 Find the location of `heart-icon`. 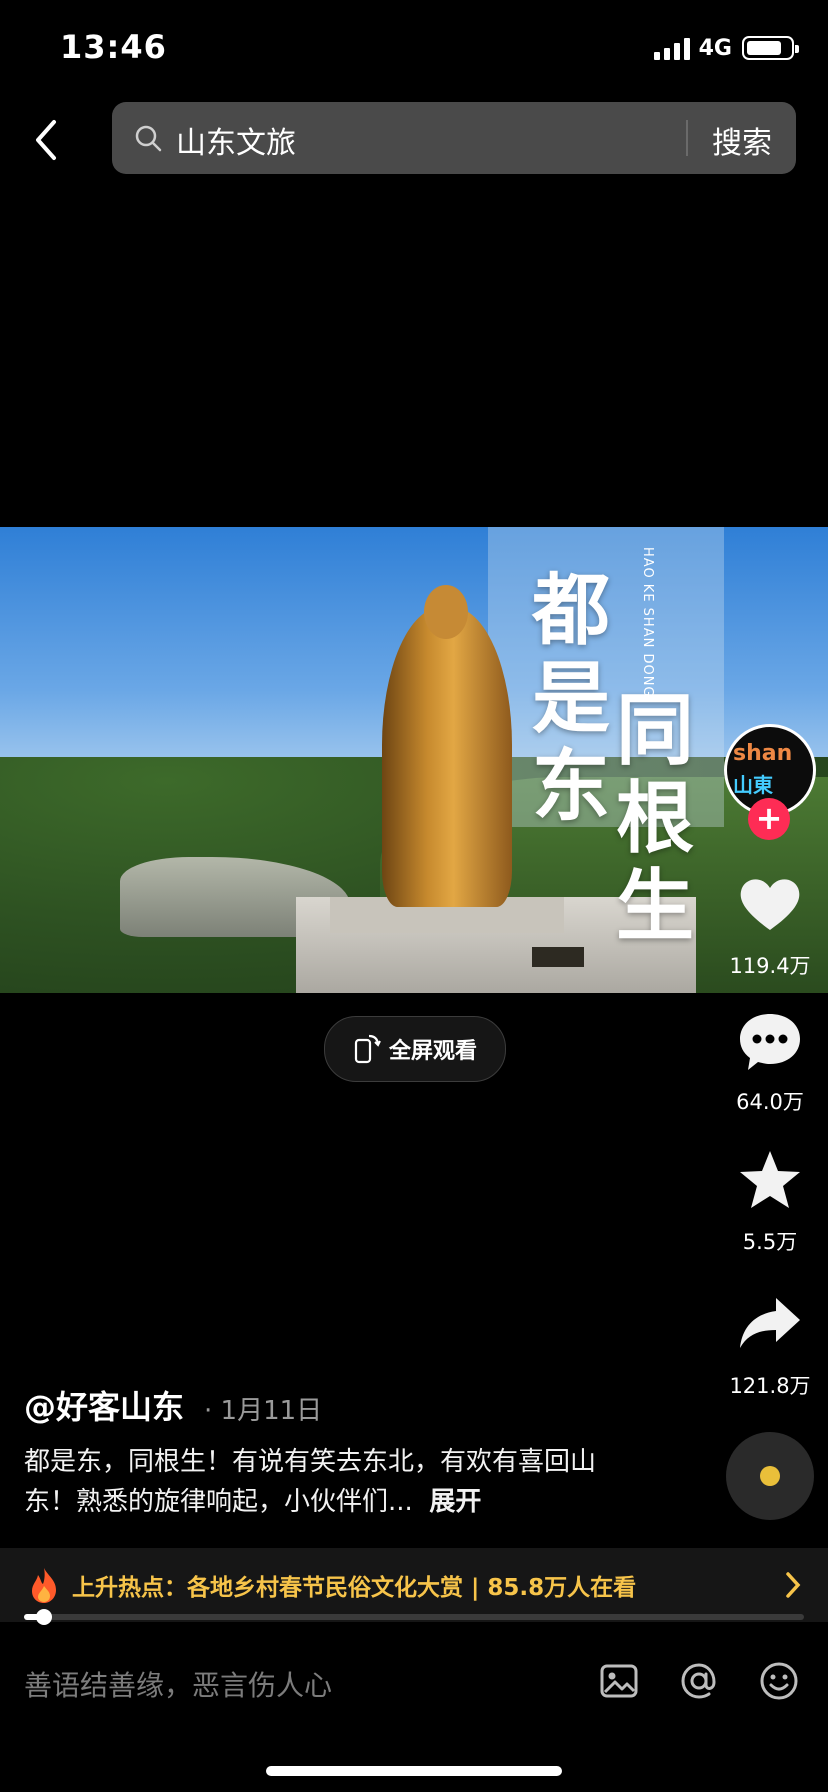

heart-icon is located at coordinates (770, 904).